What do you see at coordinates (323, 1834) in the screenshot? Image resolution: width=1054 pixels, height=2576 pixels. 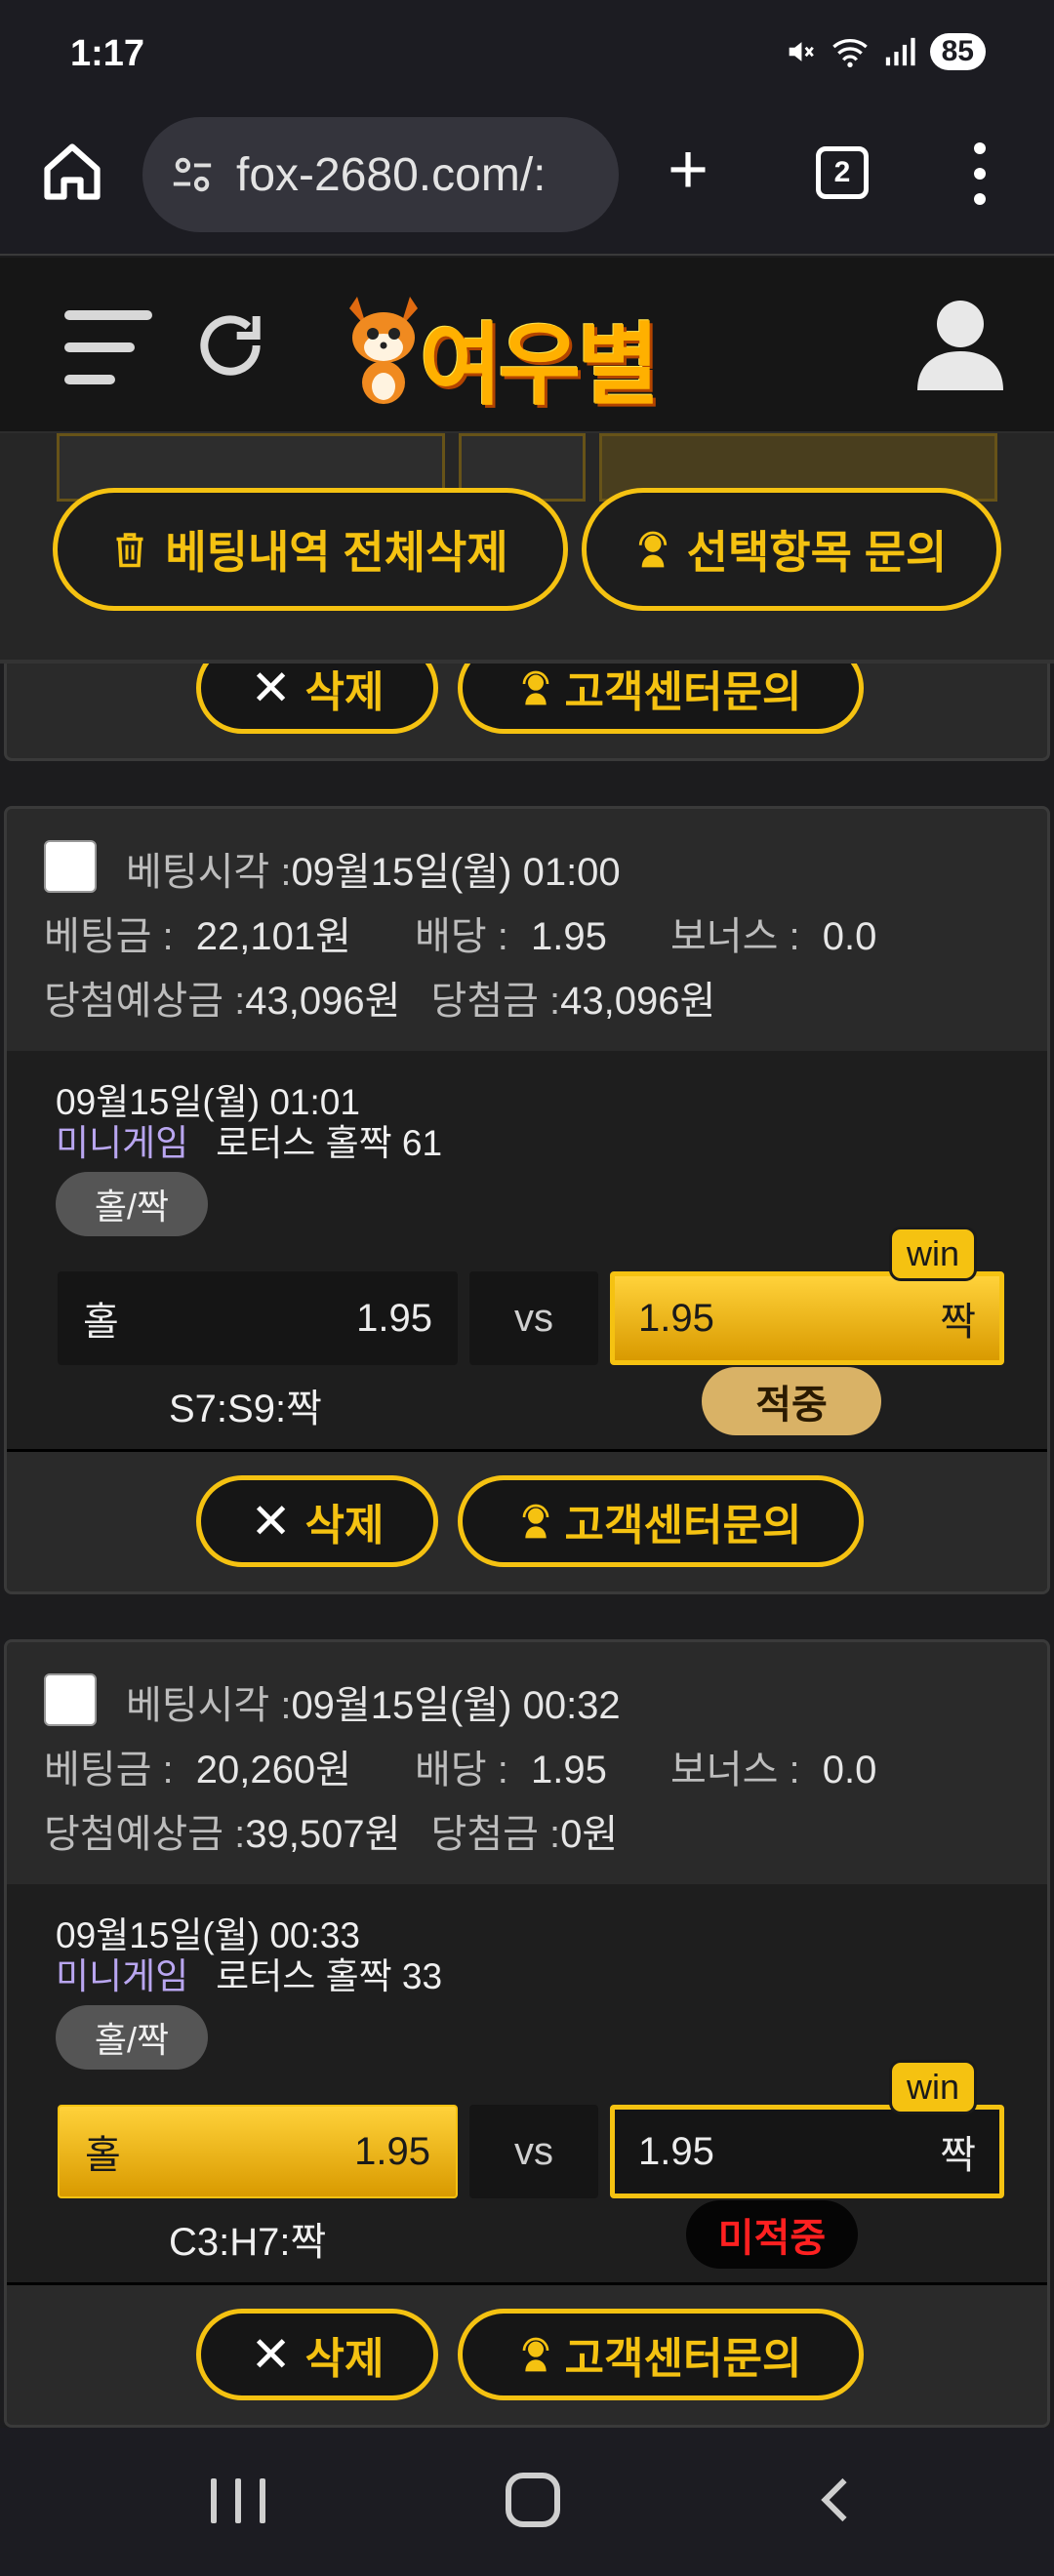 I see `expected-payout-value: 39,507원` at bounding box center [323, 1834].